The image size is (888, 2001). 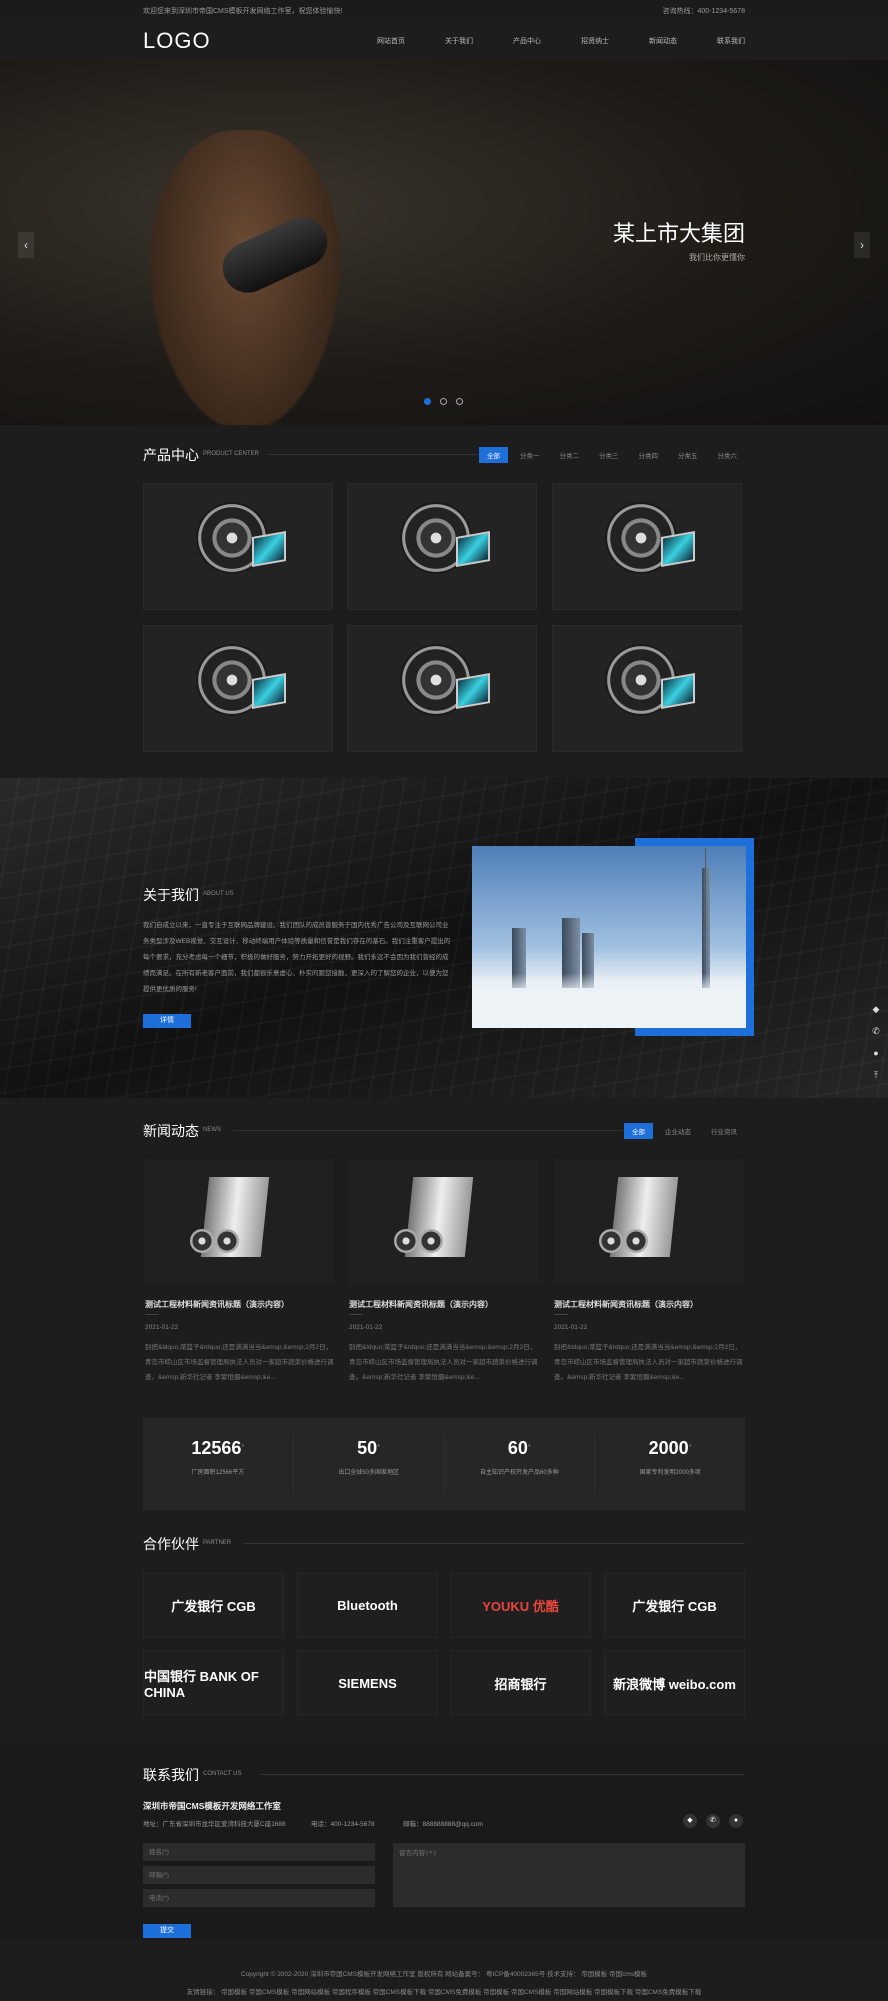 I want to click on stat-item: 60+ 自主知识产权开发产品60多种, so click(x=520, y=1464).